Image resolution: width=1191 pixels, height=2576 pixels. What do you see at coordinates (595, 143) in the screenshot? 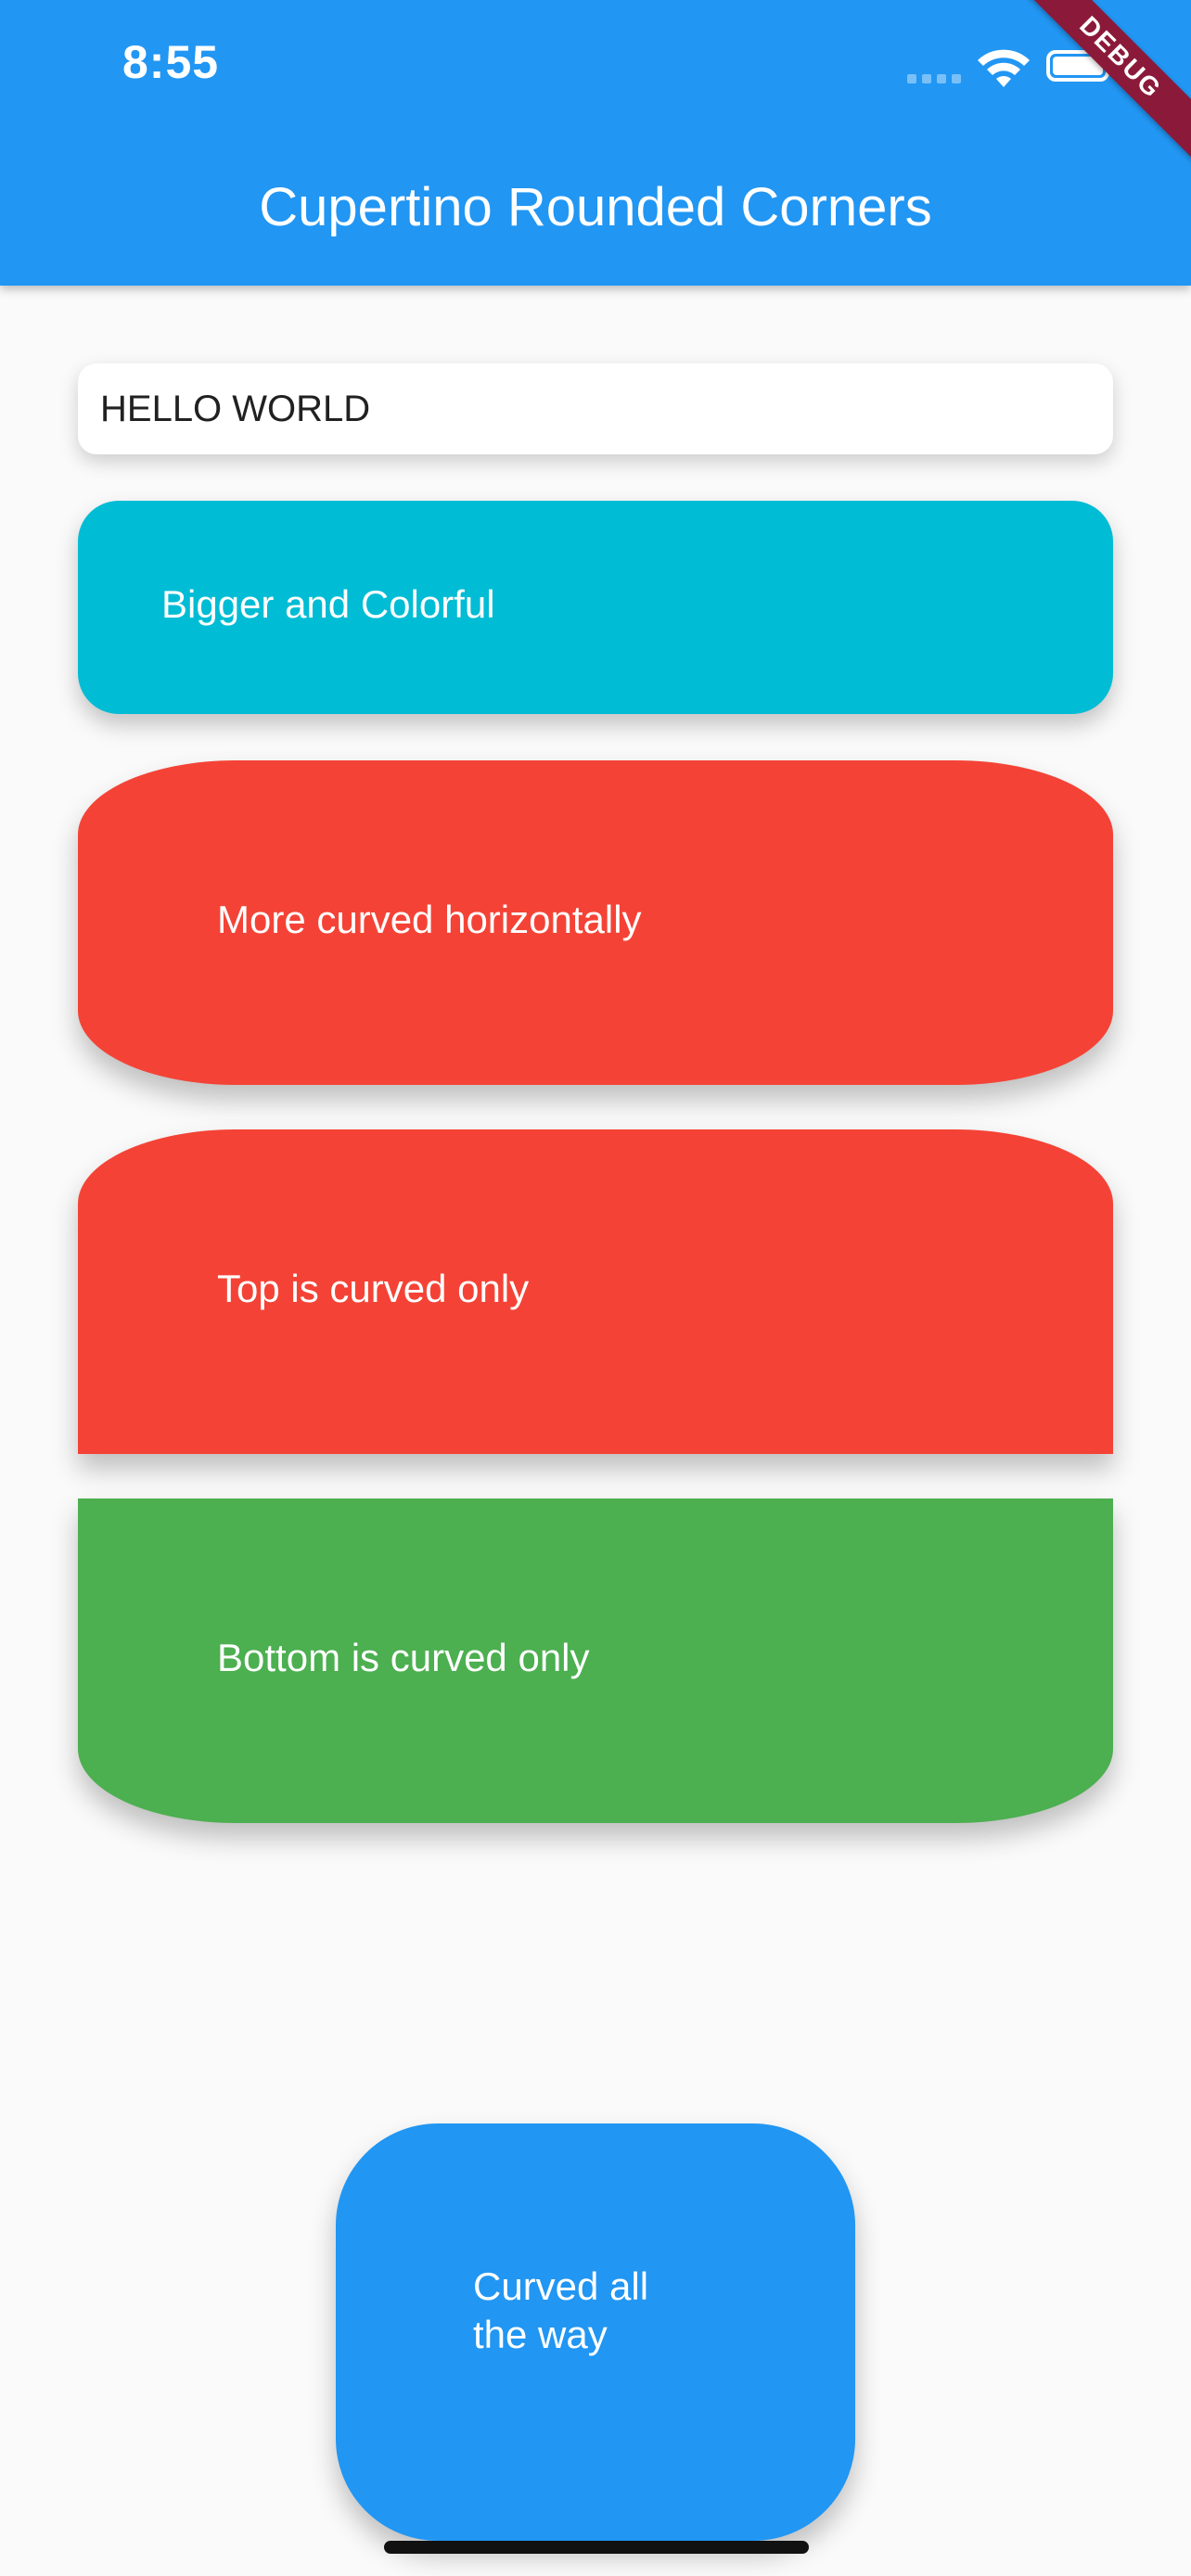
I see `app-bar: 8:55 Cupertino Rounded Corners` at bounding box center [595, 143].